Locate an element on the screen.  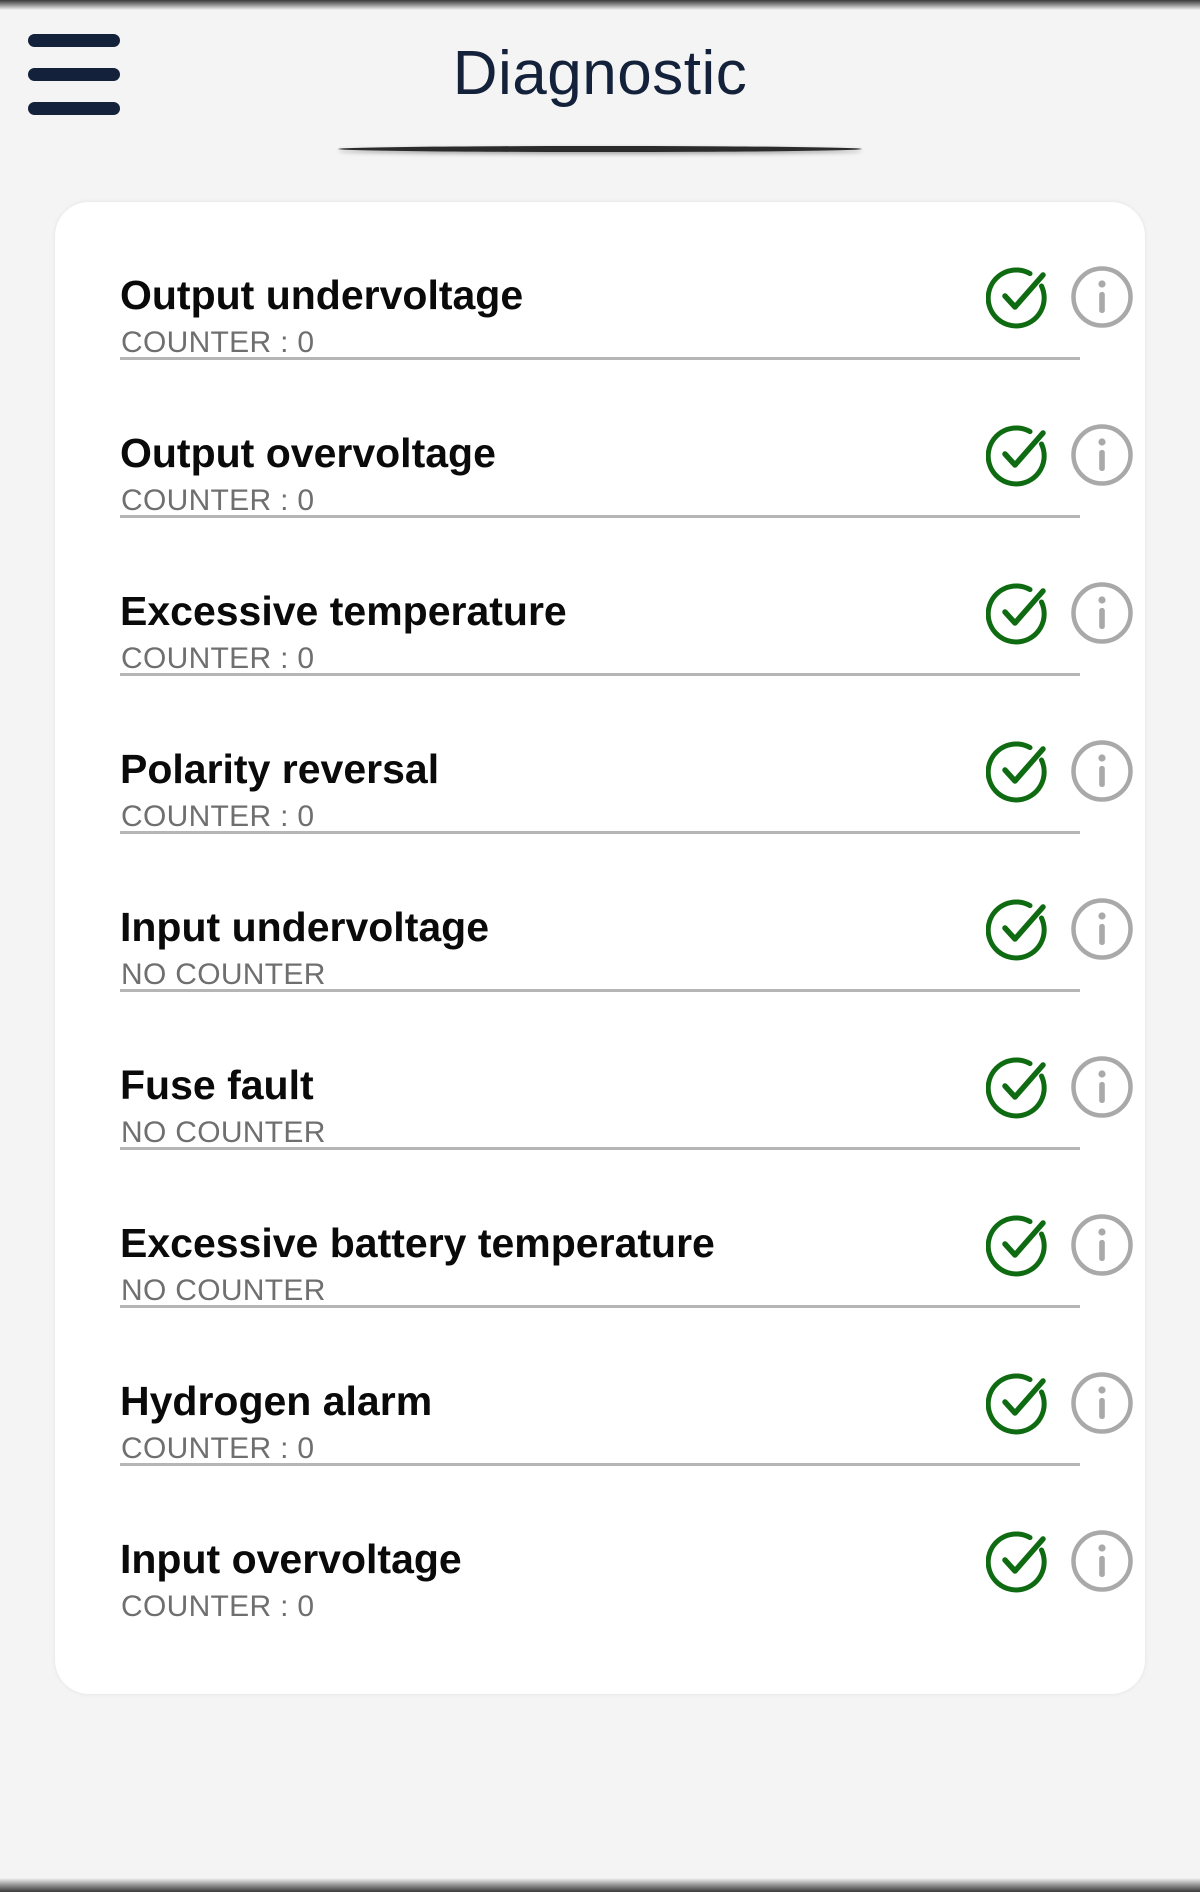
diagnostic-row: Output undervoltage COUNTER : 0 is located at coordinates (626, 281).